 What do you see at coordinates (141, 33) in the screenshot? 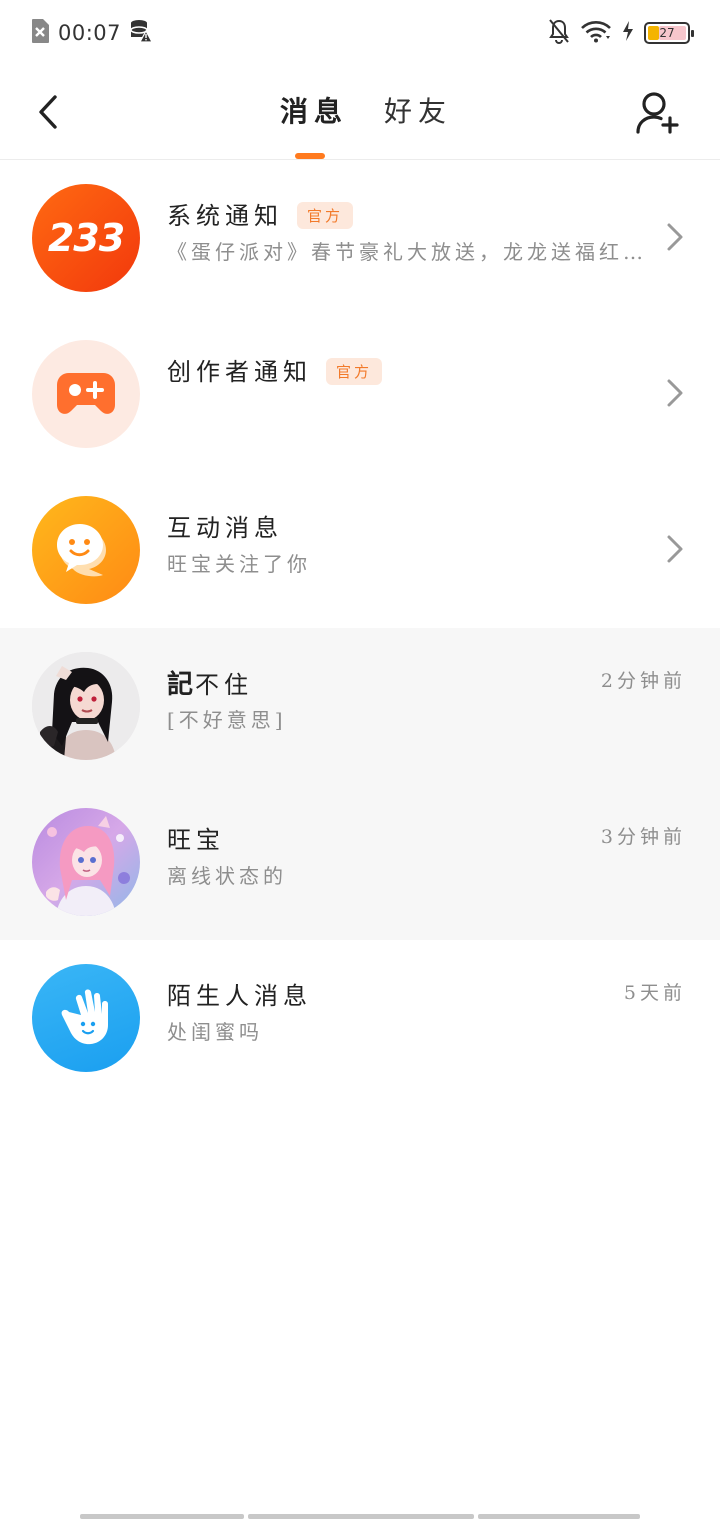
I see `data-warning-icon` at bounding box center [141, 33].